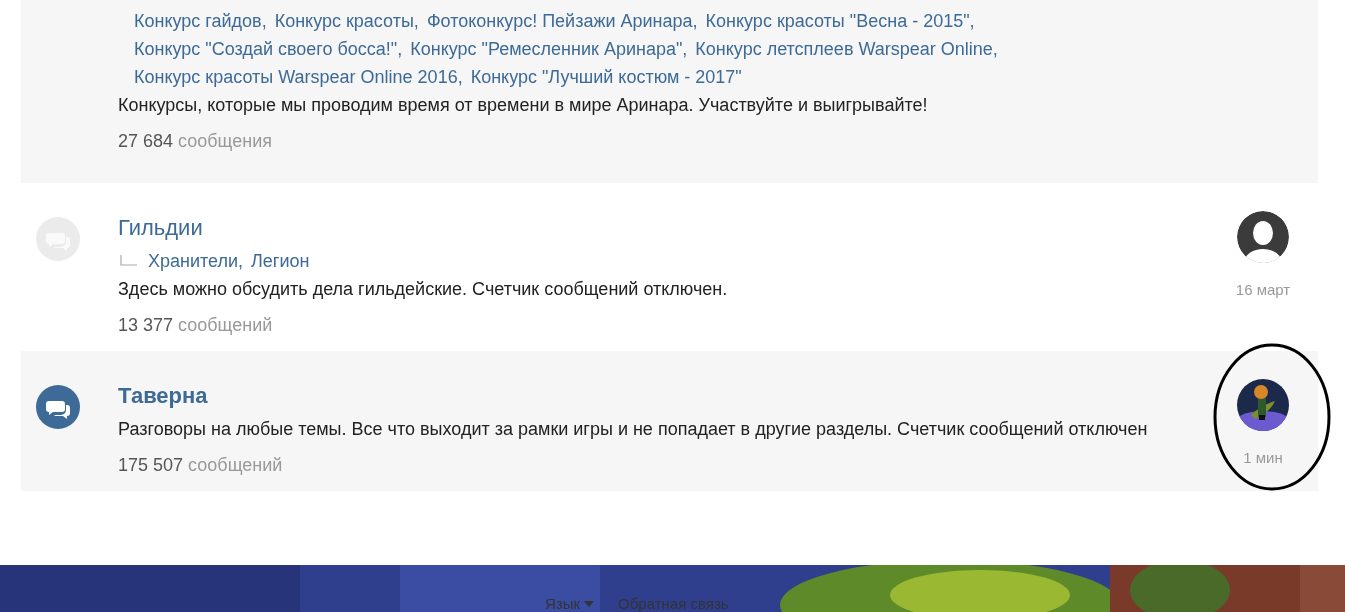 Image resolution: width=1345 pixels, height=612 pixels. Describe the element at coordinates (840, 21) in the screenshot. I see `subforum-link: Конкурс красоты "Весна - 2015",` at that location.